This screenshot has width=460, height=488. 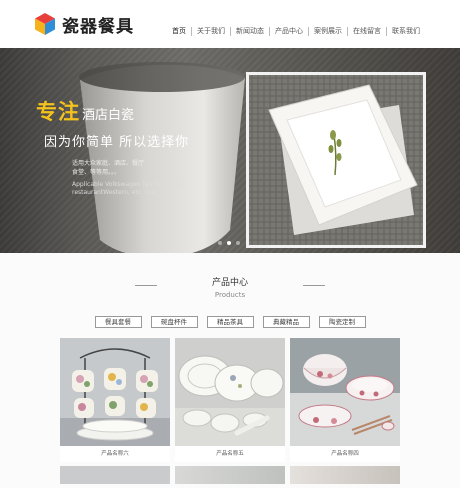 What do you see at coordinates (96, 172) in the screenshot?
I see `banner-desc-cn-line: 食堂、等等用。。。` at bounding box center [96, 172].